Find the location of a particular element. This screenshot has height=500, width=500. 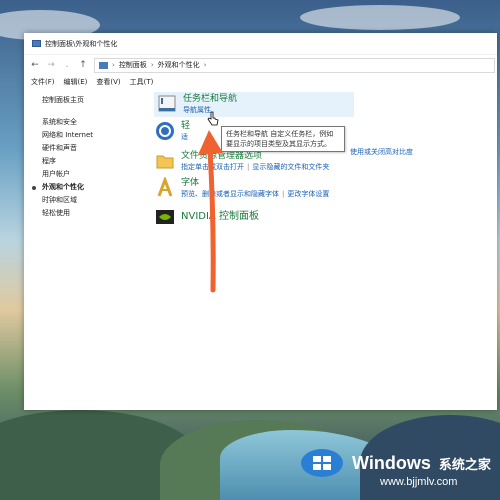

watermark-logo: Windows 系统之家 is located at coordinates (395, 463).